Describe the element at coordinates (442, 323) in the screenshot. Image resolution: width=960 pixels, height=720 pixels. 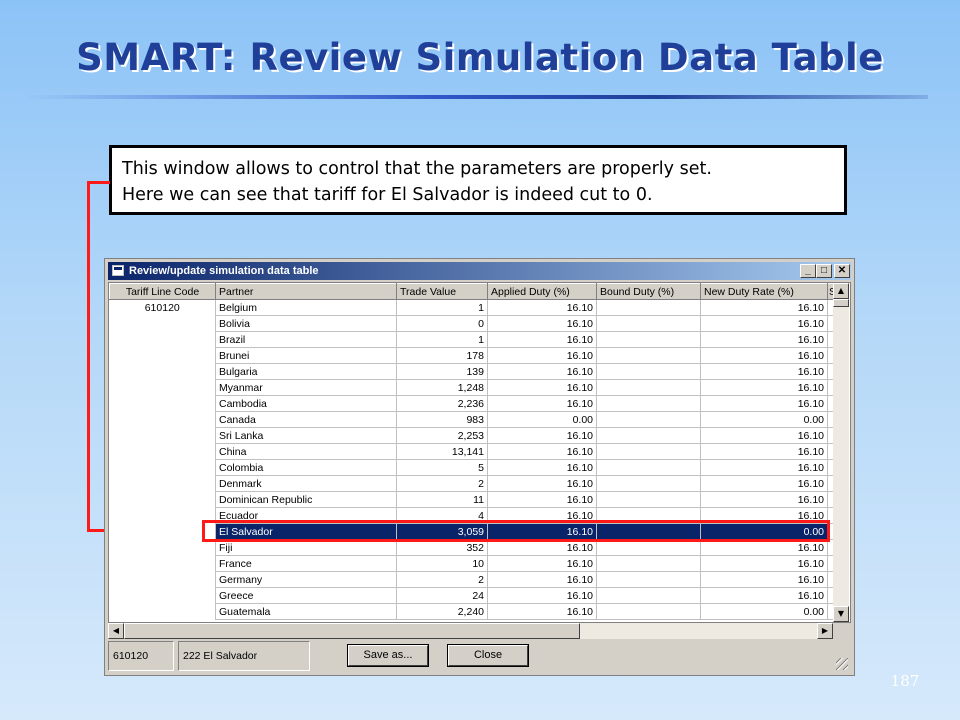
I see `cell-trade-value: 0` at that location.